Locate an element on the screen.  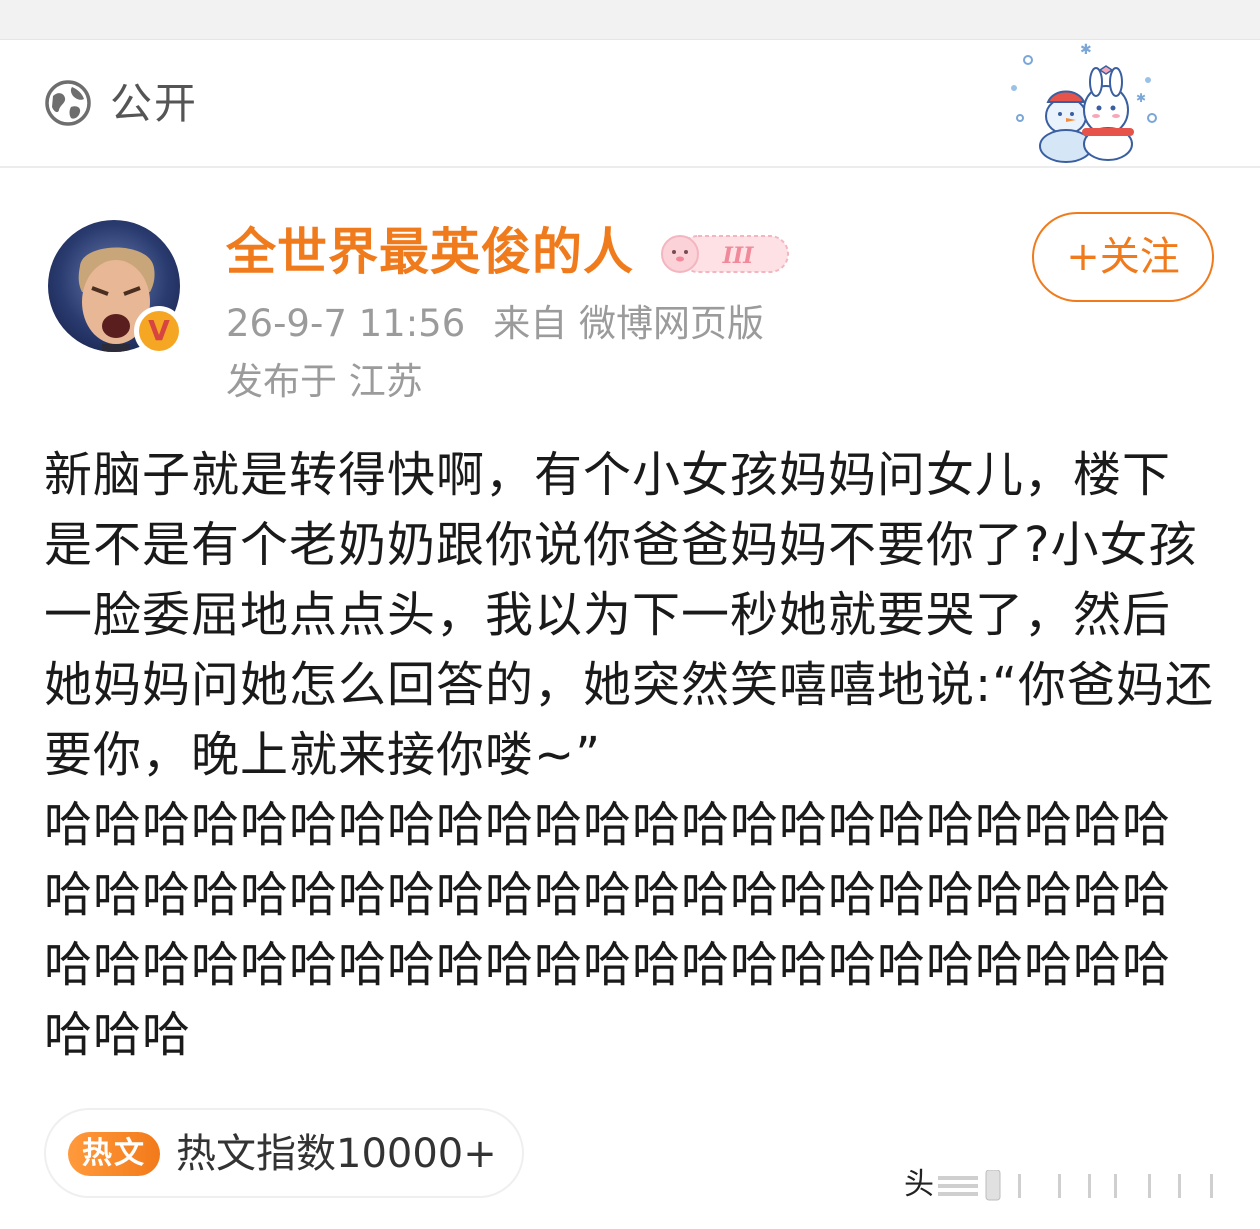
post-meta: 26-9-7 11:56 来自 微博网页版 is located at coordinates (495, 324).